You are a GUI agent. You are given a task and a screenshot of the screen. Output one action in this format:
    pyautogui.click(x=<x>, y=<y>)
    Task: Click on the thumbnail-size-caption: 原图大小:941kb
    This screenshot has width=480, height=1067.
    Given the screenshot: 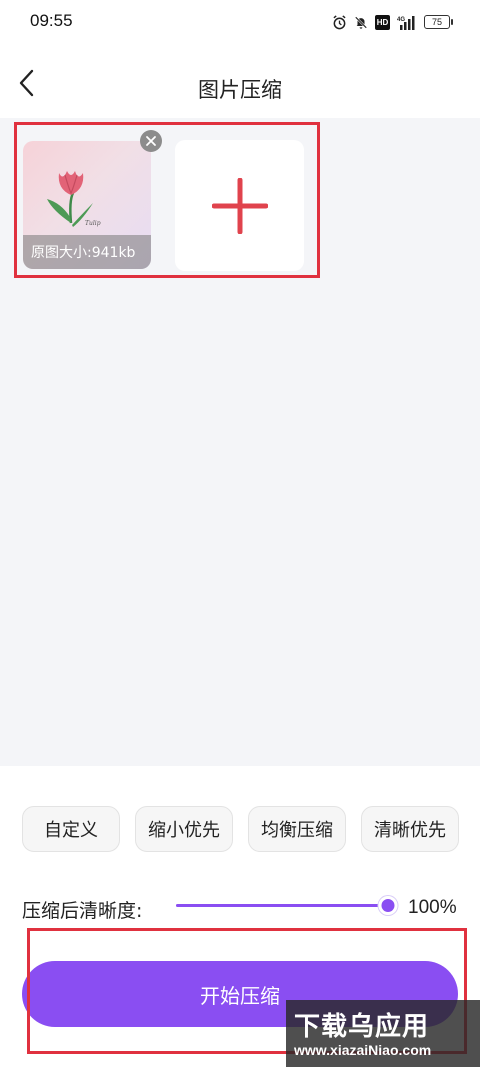 What is the action you would take?
    pyautogui.click(x=87, y=252)
    